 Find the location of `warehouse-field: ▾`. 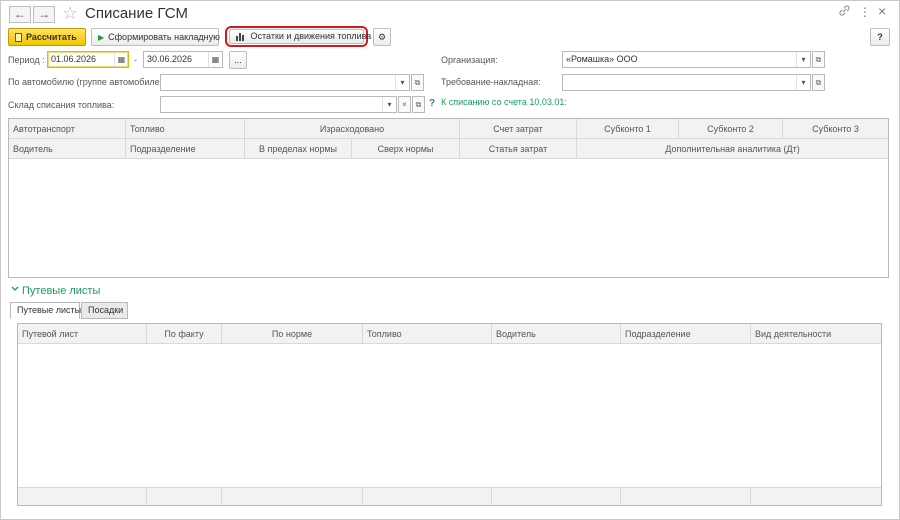

warehouse-field: ▾ is located at coordinates (278, 104).